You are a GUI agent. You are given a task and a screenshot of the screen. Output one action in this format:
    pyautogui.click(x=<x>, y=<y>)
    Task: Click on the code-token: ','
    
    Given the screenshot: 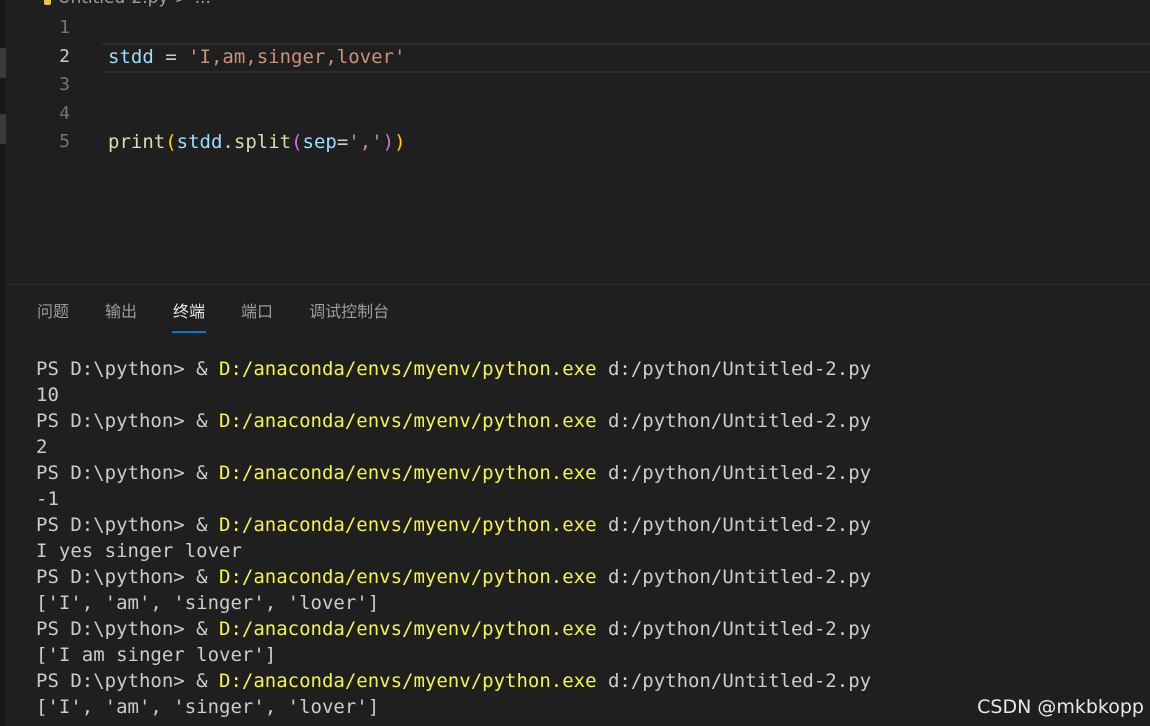 What is the action you would take?
    pyautogui.click(x=365, y=142)
    